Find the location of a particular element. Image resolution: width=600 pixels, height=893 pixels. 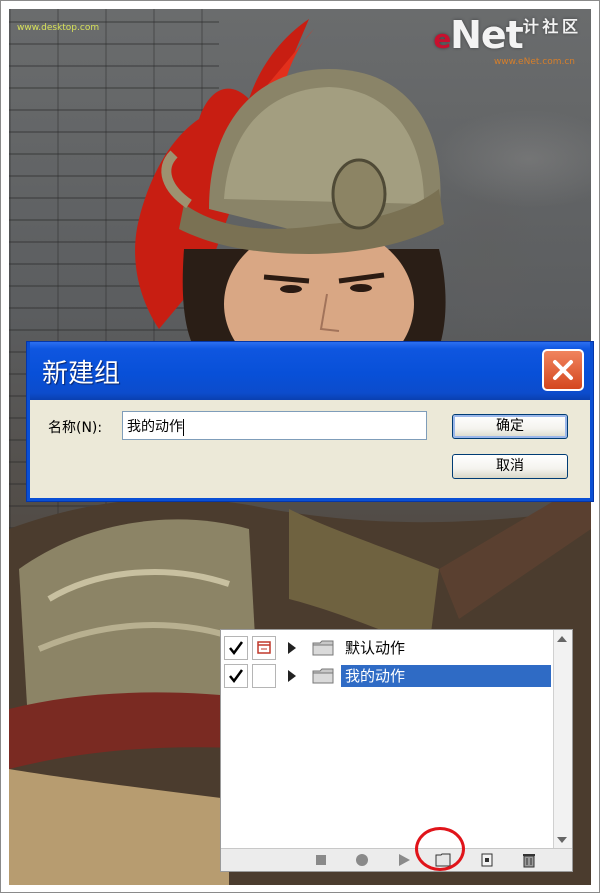

close-button is located at coordinates (563, 370).